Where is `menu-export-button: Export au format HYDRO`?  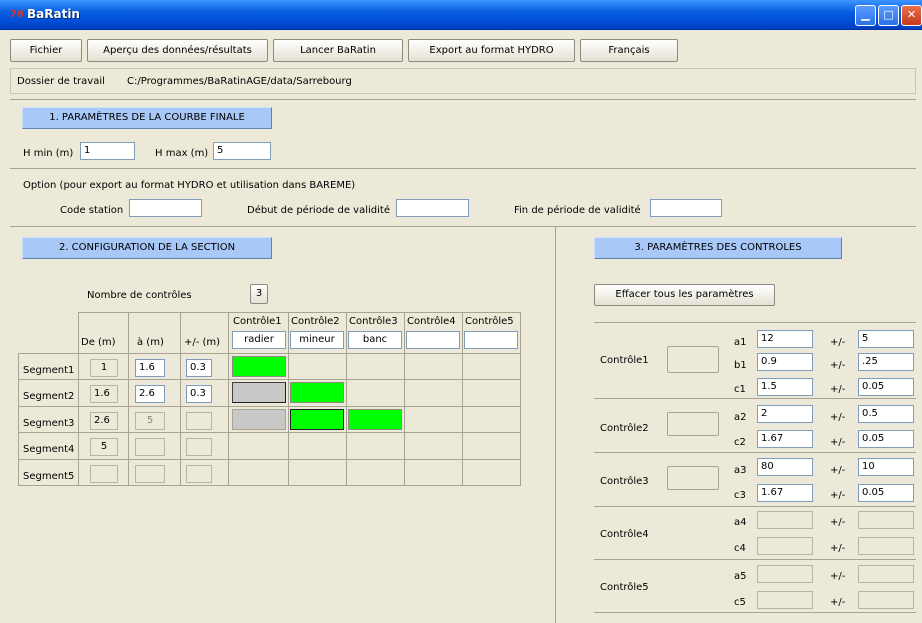
menu-export-button: Export au format HYDRO is located at coordinates (491, 50).